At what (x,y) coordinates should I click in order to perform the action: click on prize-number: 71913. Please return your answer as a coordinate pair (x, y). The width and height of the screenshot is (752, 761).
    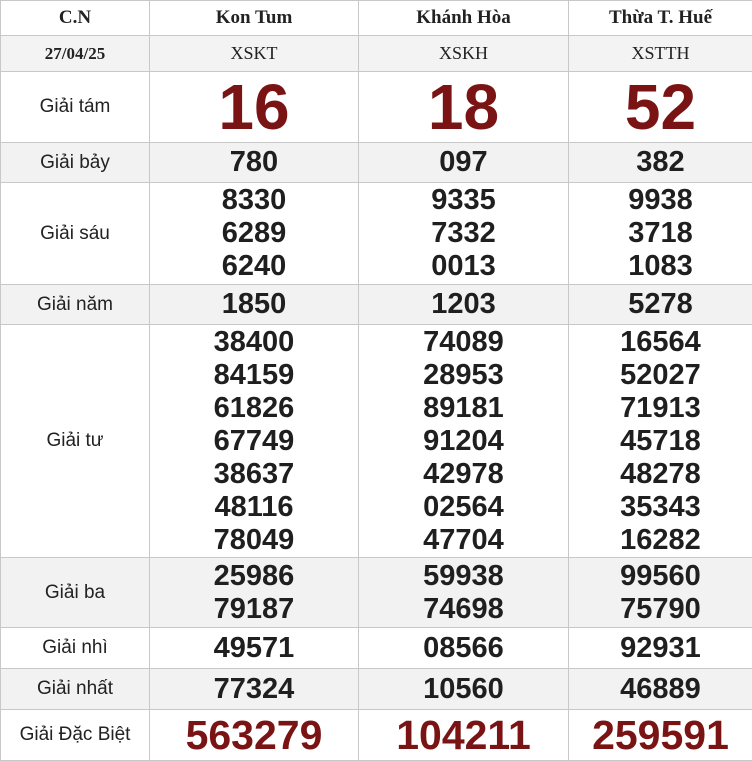
    Looking at the image, I should click on (660, 408).